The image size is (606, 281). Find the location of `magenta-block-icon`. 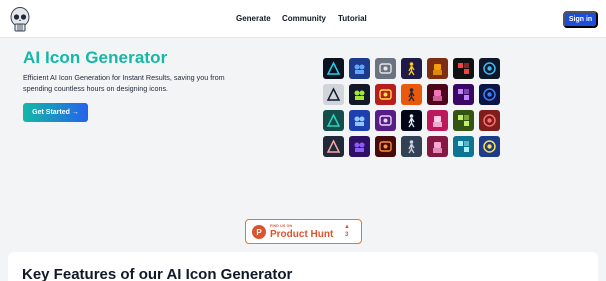

magenta-block-icon is located at coordinates (437, 146).